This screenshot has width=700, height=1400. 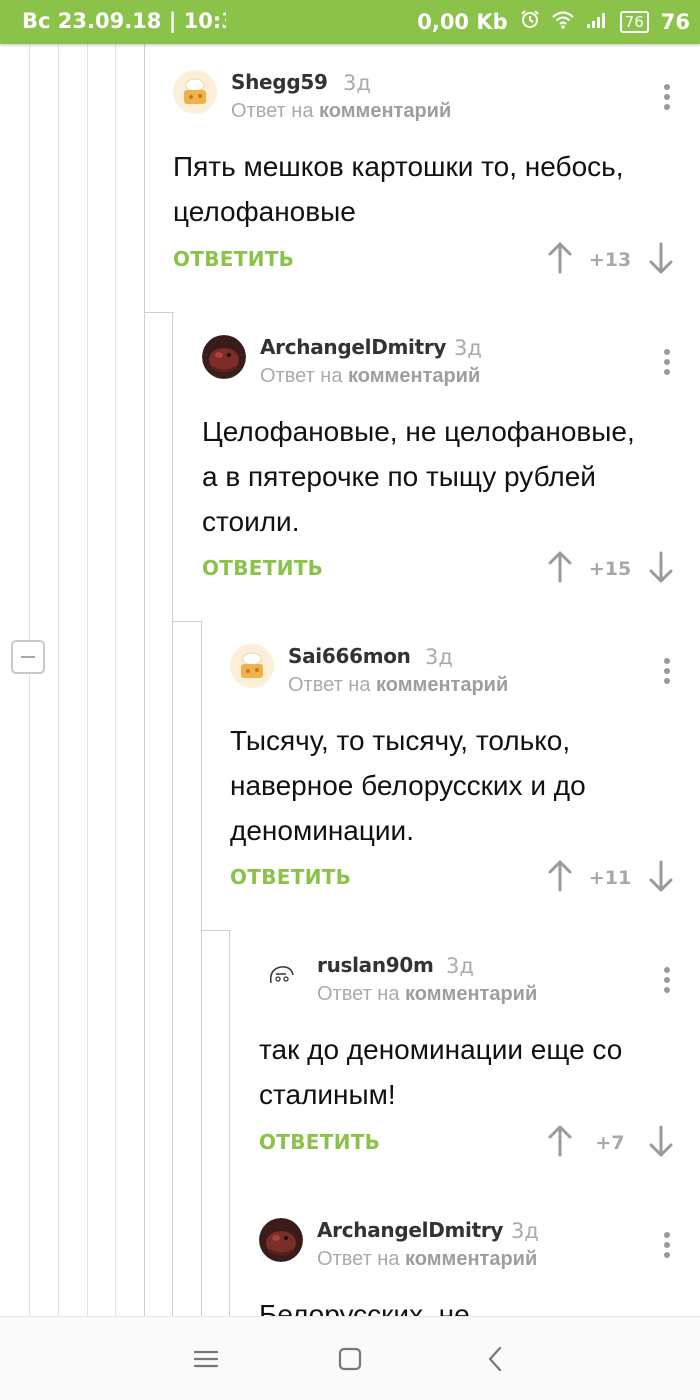 I want to click on sketch-face-avatar, so click(x=281, y=975).